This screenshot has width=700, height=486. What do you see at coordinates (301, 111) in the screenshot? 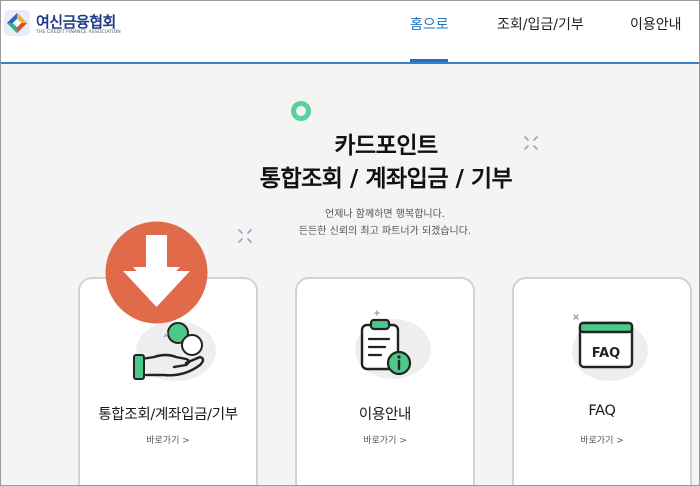
I see `decorative-circle` at bounding box center [301, 111].